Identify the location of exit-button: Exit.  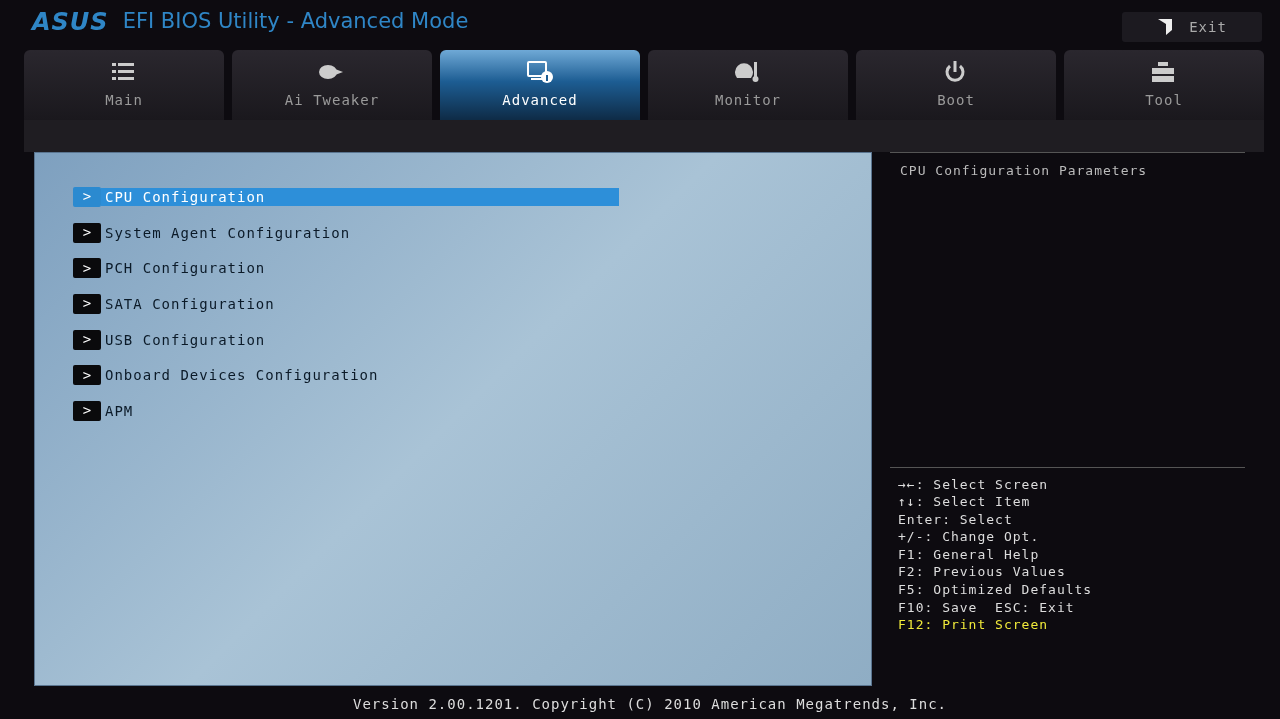
(1192, 27).